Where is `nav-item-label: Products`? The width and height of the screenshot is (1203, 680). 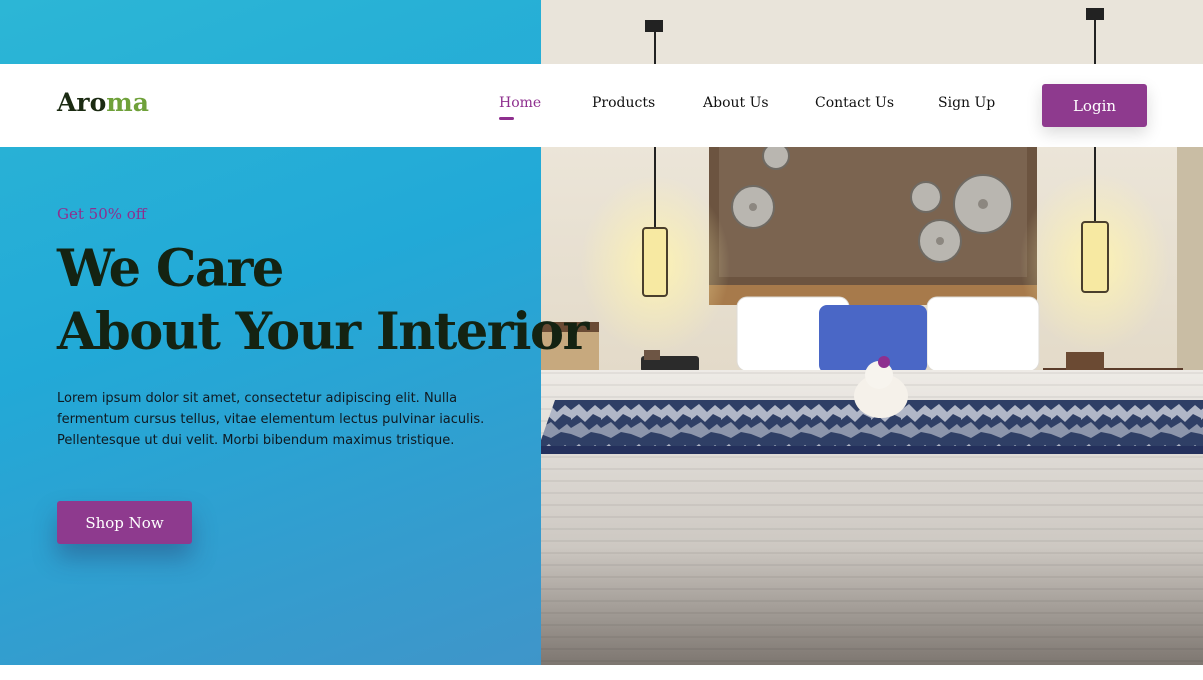
nav-item-label: Products is located at coordinates (624, 103).